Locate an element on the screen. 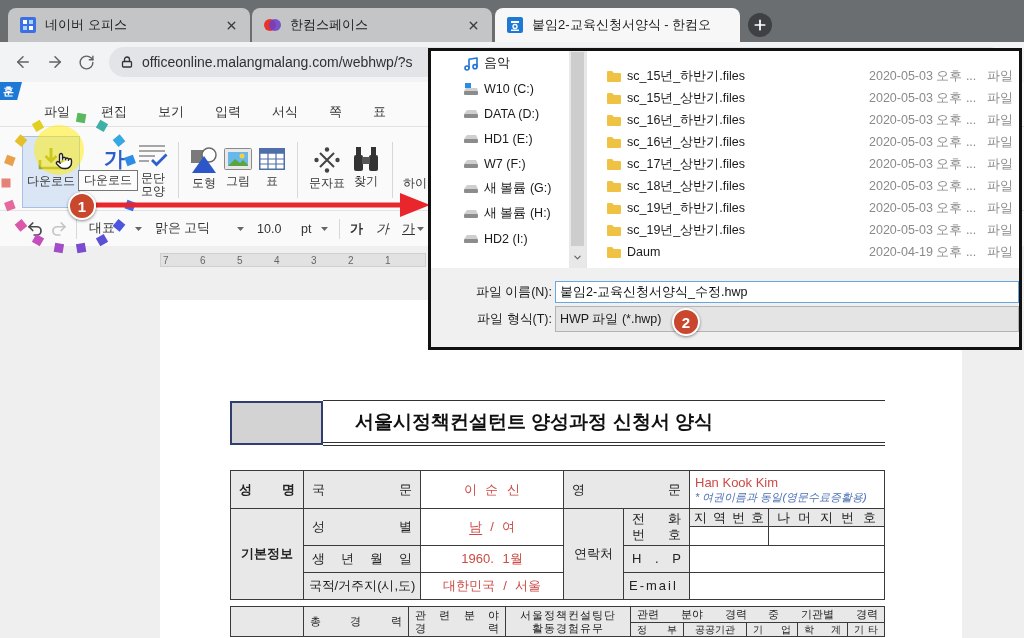  underline-button: 가 is located at coordinates (413, 228).